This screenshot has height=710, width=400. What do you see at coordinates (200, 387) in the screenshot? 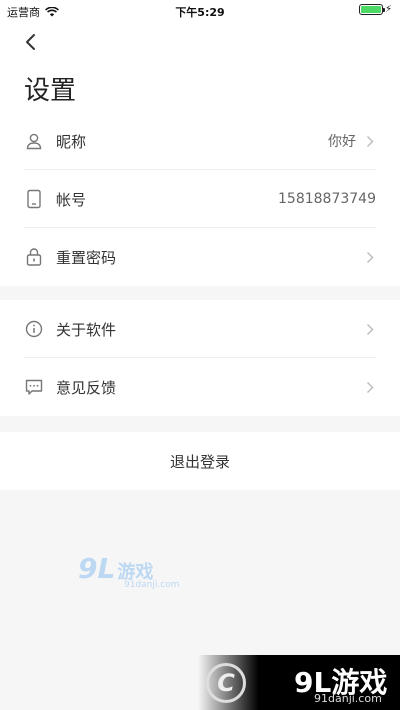
I see `feedback-row: 意见反馈` at bounding box center [200, 387].